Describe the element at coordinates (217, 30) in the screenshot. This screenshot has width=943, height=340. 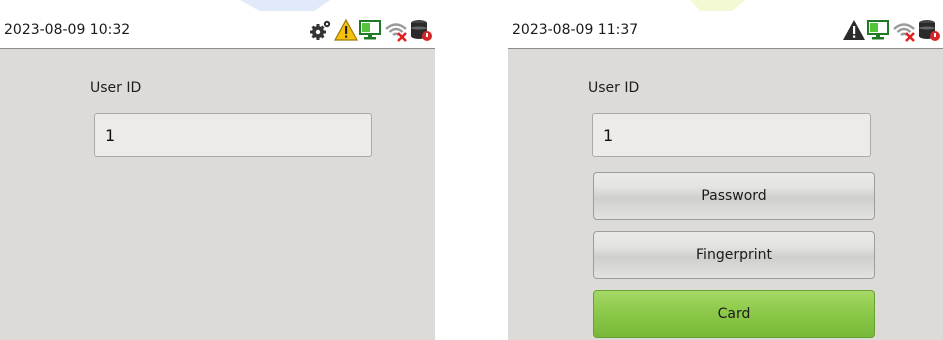
I see `status-bar: 2023-08-09 10:32` at that location.